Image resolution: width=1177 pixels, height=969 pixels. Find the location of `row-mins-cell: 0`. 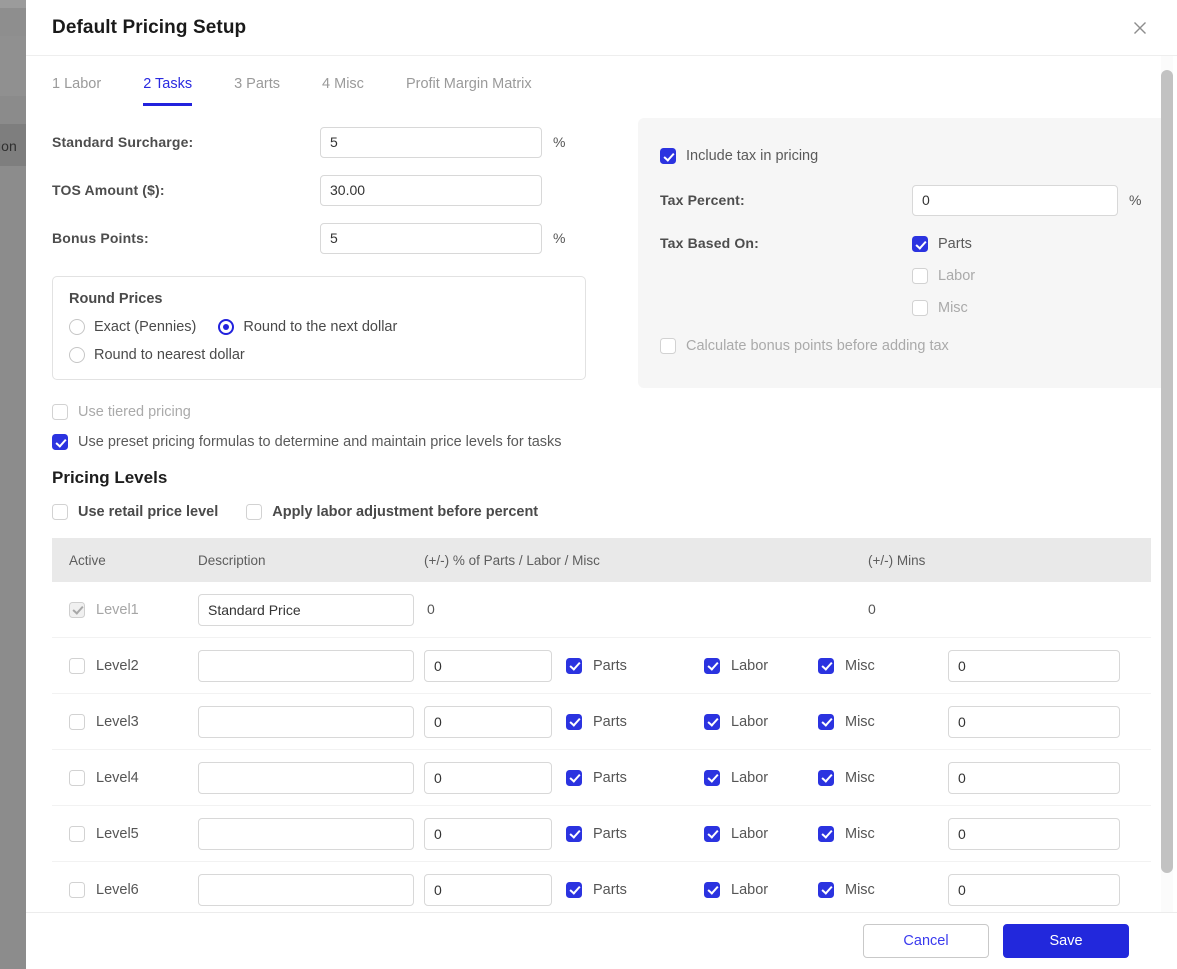

row-mins-cell: 0 is located at coordinates (993, 610).